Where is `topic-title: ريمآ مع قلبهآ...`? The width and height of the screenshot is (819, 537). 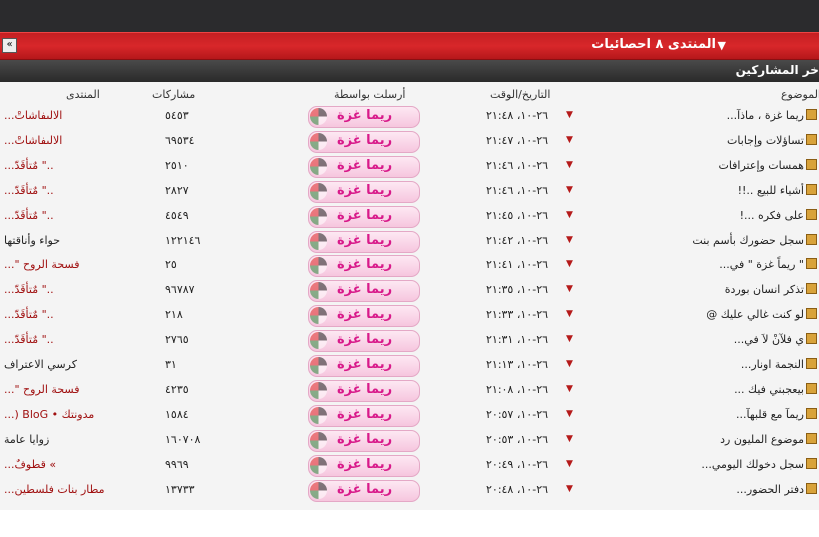 topic-title: ريمآ مع قلبهآ... is located at coordinates (770, 414).